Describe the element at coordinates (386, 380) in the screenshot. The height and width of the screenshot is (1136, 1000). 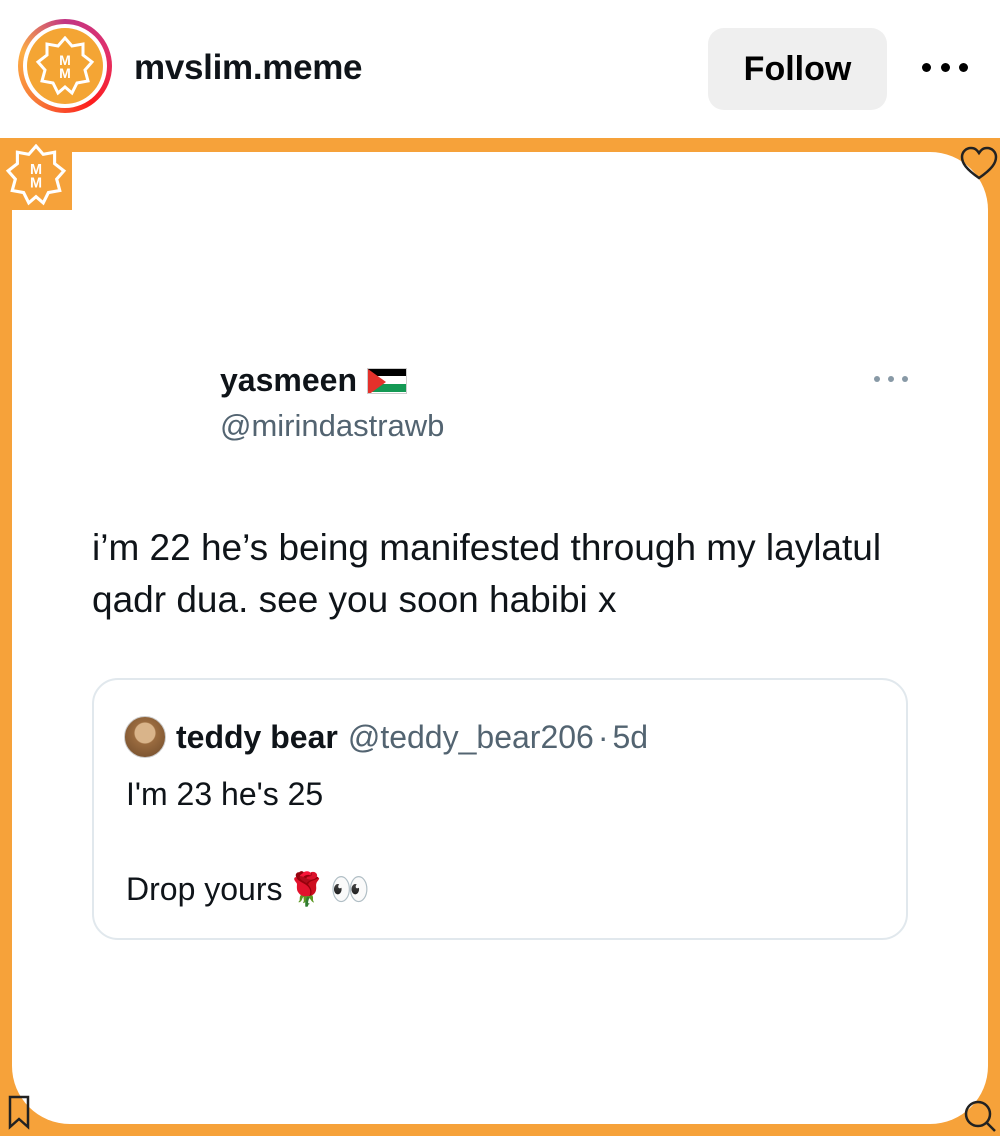
I see `palestine-flag-icon` at that location.